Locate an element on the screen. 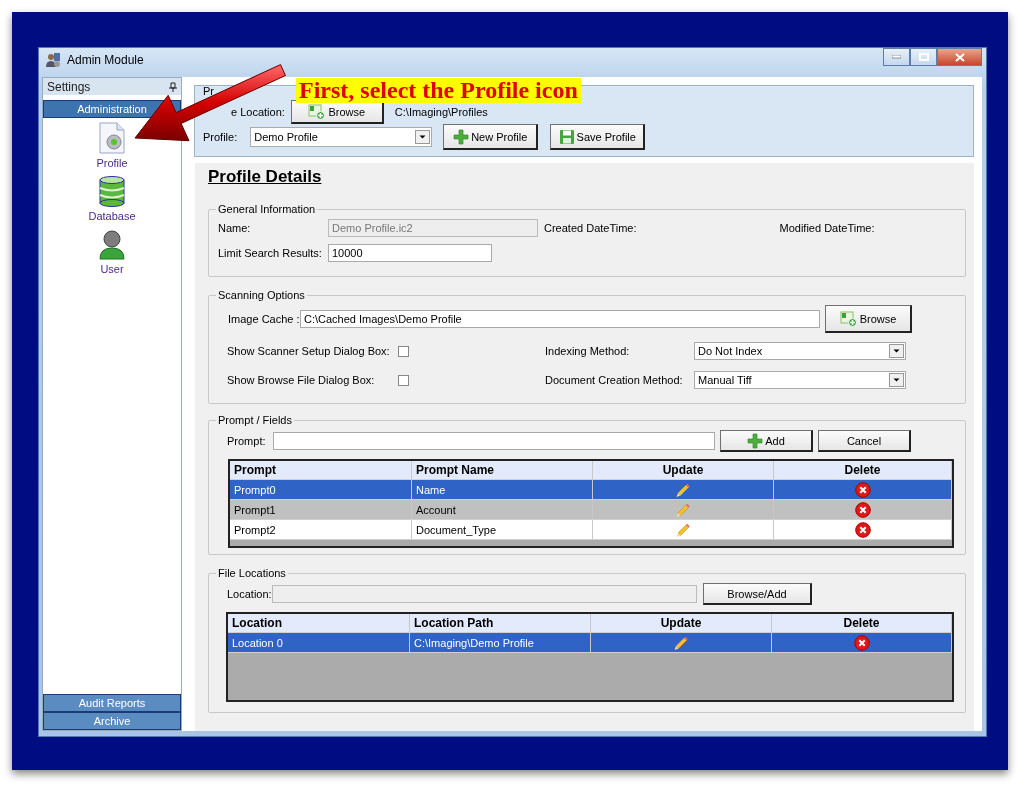 Image resolution: width=1034 pixels, height=791 pixels. window-title: Admin Module is located at coordinates (106, 60).